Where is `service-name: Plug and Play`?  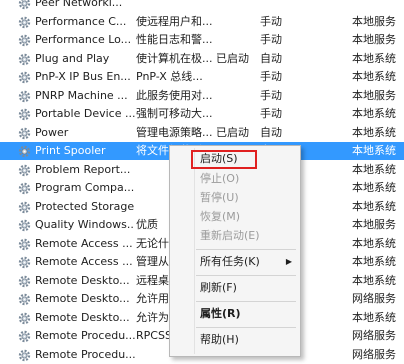
service-name: Plug and Play is located at coordinates (72, 58).